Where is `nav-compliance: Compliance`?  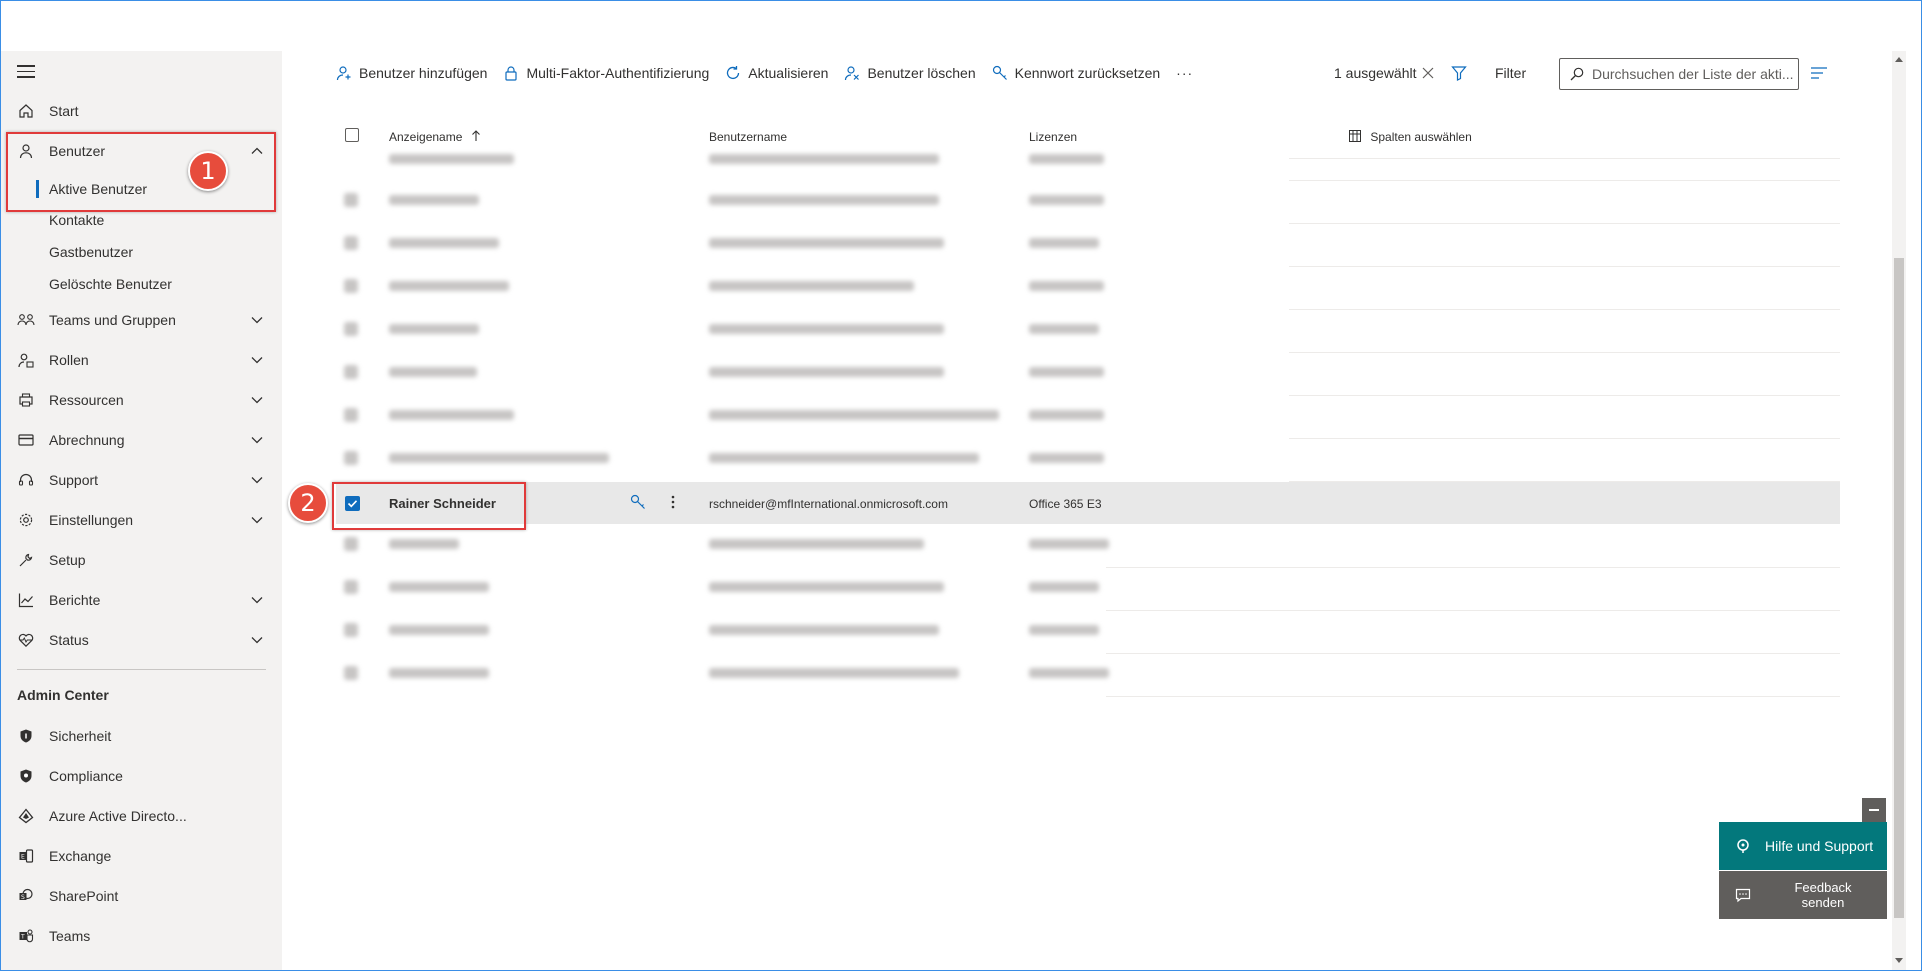
nav-compliance: Compliance is located at coordinates (141, 776).